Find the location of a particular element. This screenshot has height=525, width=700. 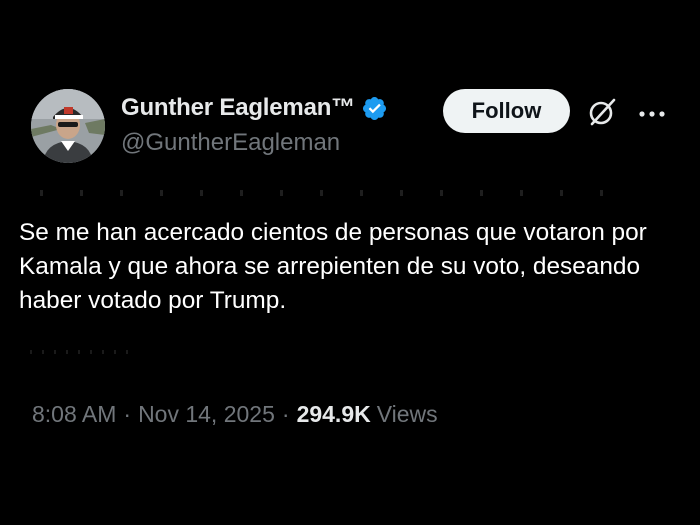

avatar-photo-icon is located at coordinates (68, 126).